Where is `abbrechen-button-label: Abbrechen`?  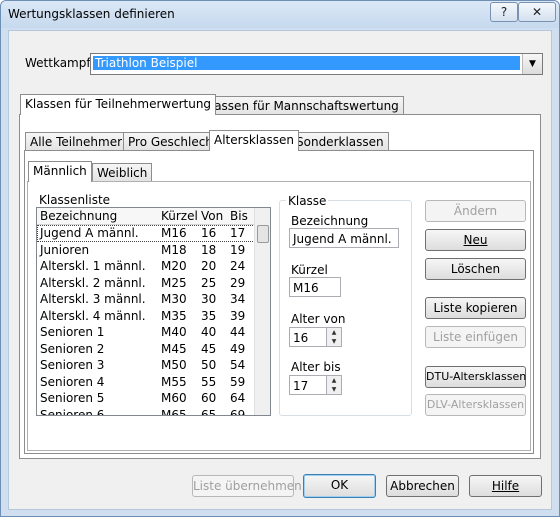 abbrechen-button-label: Abbrechen is located at coordinates (422, 486).